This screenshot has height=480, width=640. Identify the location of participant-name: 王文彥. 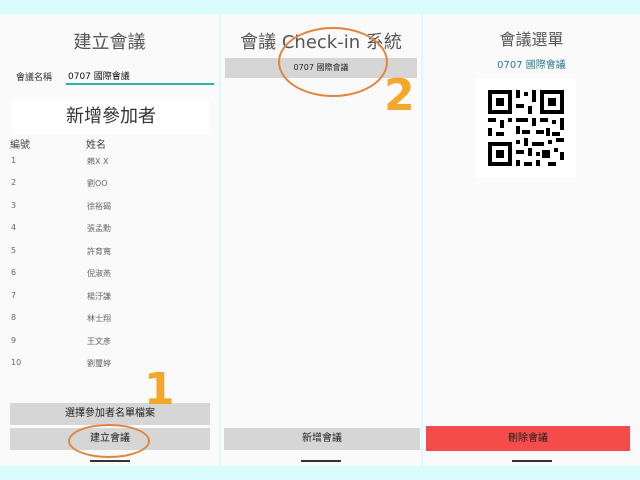
(99, 341).